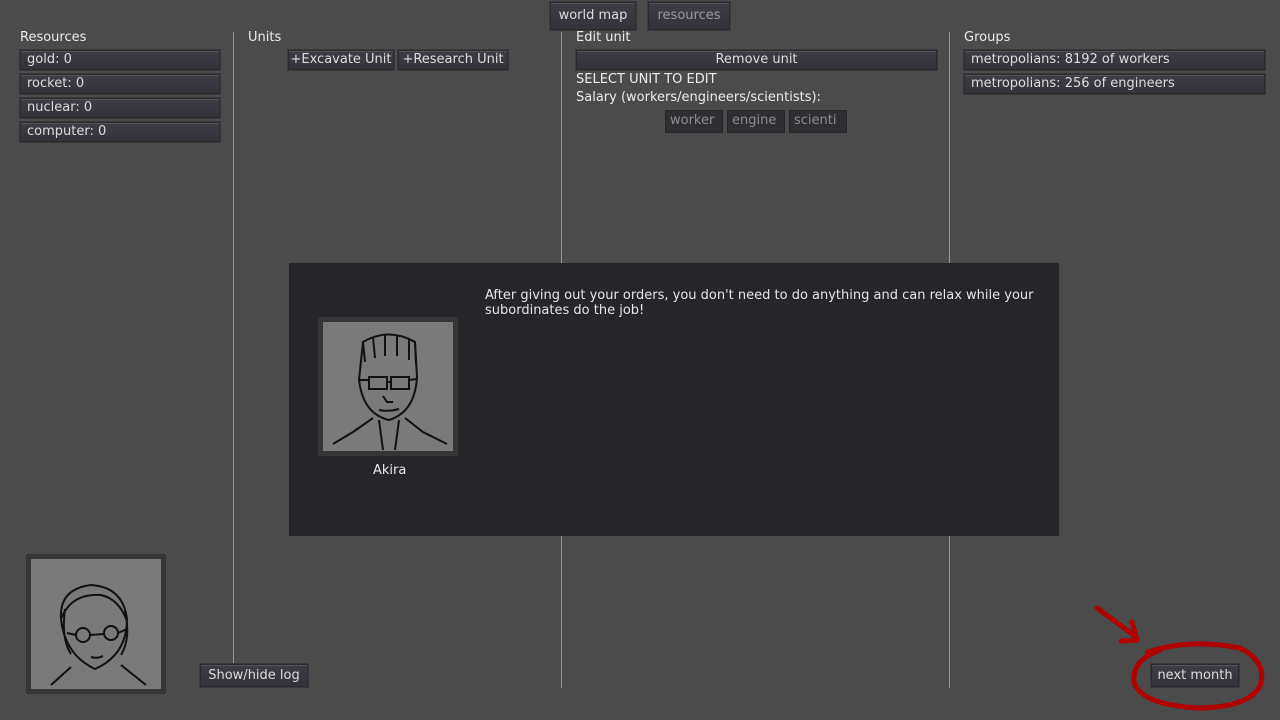  I want to click on salary-scientist-field: scienti, so click(818, 121).